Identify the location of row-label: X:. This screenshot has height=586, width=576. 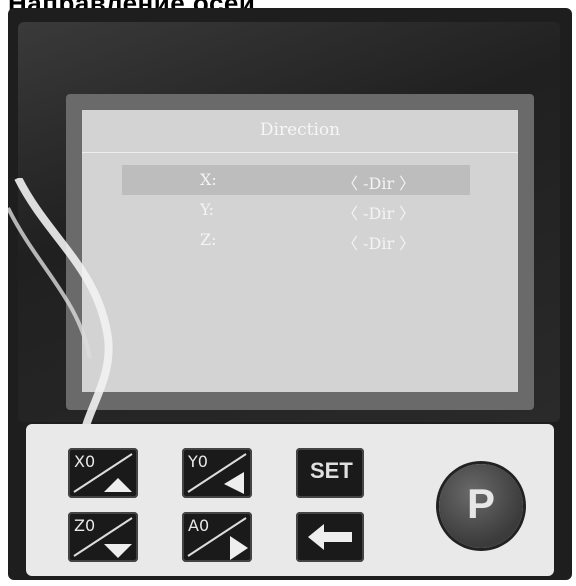
(208, 179).